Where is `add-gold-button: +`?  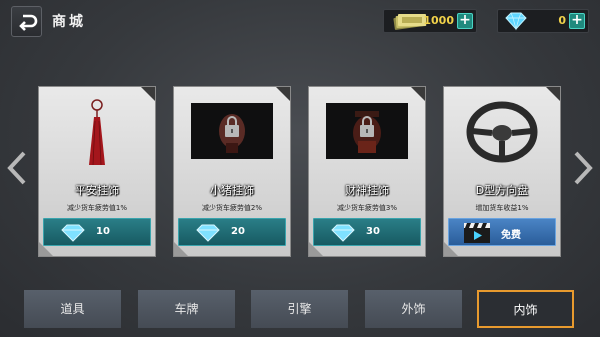 add-gold-button: + is located at coordinates (465, 21).